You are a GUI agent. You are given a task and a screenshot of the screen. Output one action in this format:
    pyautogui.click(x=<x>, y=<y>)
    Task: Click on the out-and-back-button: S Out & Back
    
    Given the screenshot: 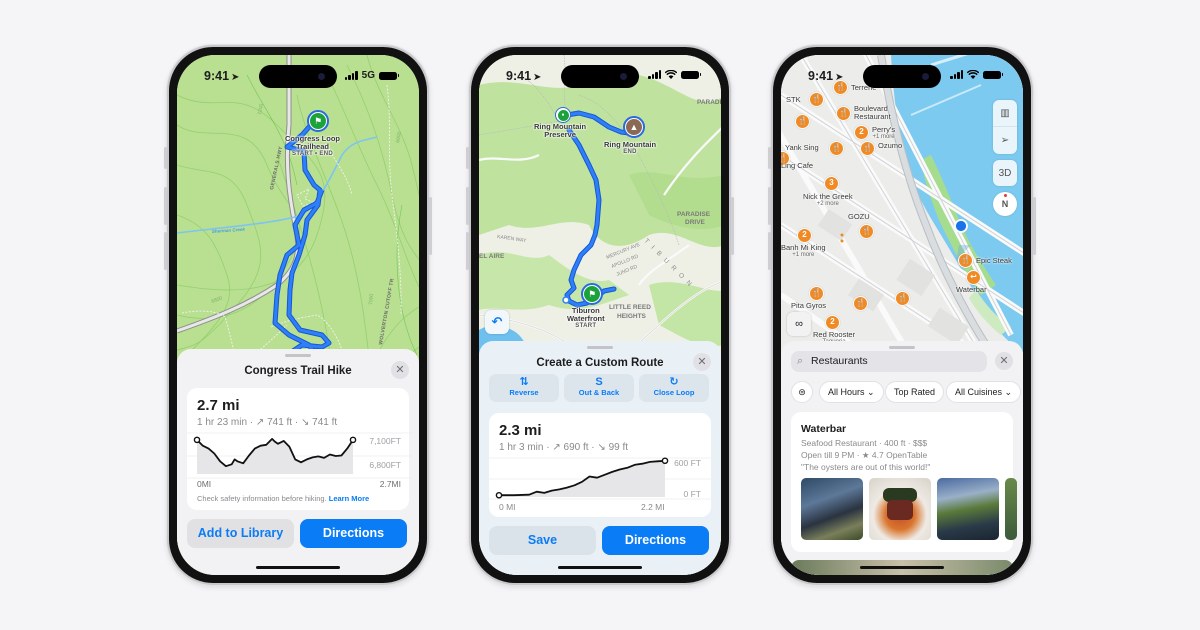 What is the action you would take?
    pyautogui.click(x=599, y=388)
    